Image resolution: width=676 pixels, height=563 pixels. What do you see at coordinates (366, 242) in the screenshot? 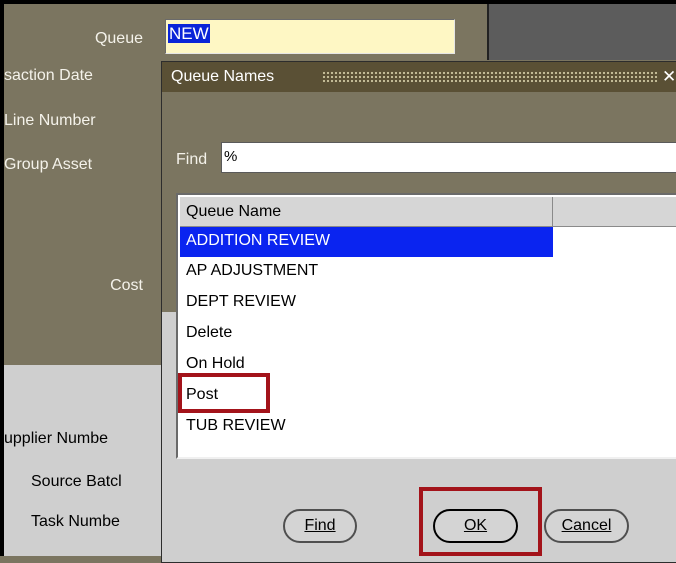
I see `list-item: ADDITION REVIEW` at bounding box center [366, 242].